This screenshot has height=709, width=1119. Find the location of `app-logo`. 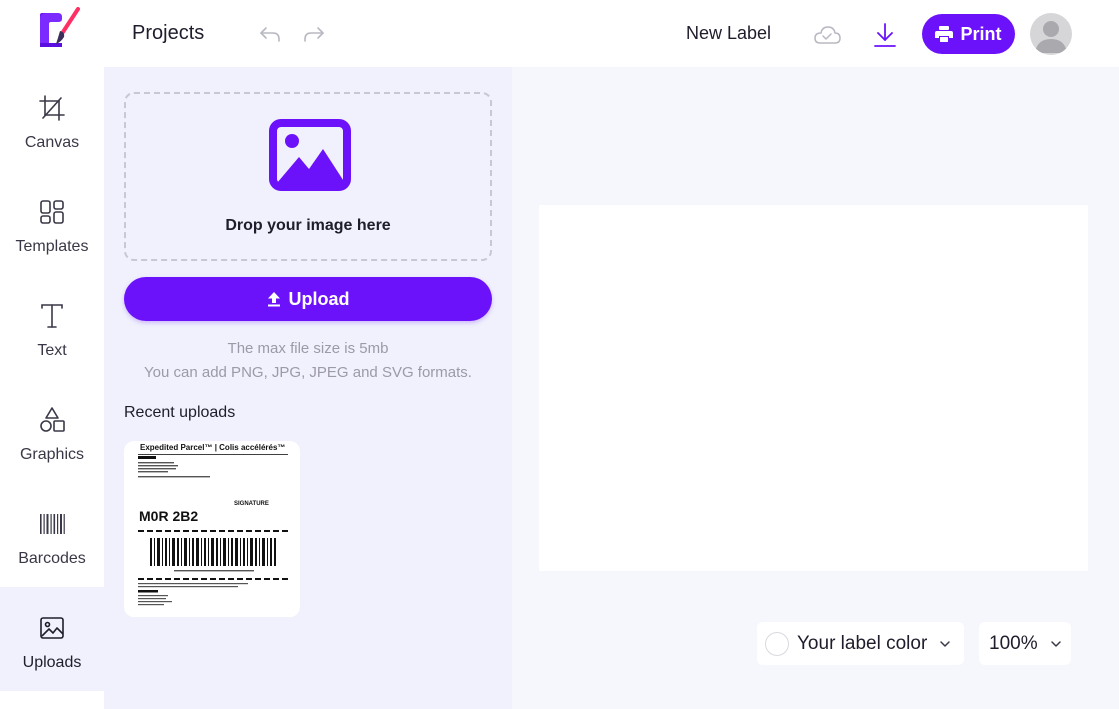

app-logo is located at coordinates (60, 29).